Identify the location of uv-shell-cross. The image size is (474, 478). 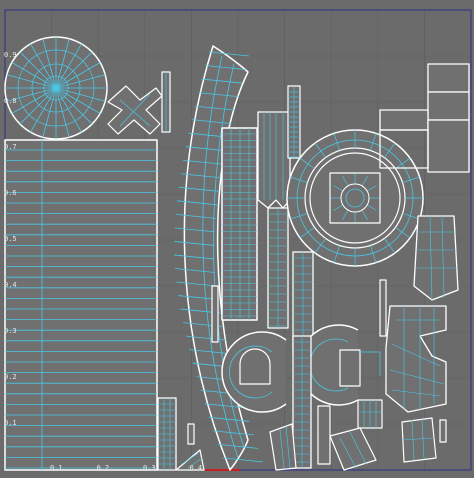
(135, 110).